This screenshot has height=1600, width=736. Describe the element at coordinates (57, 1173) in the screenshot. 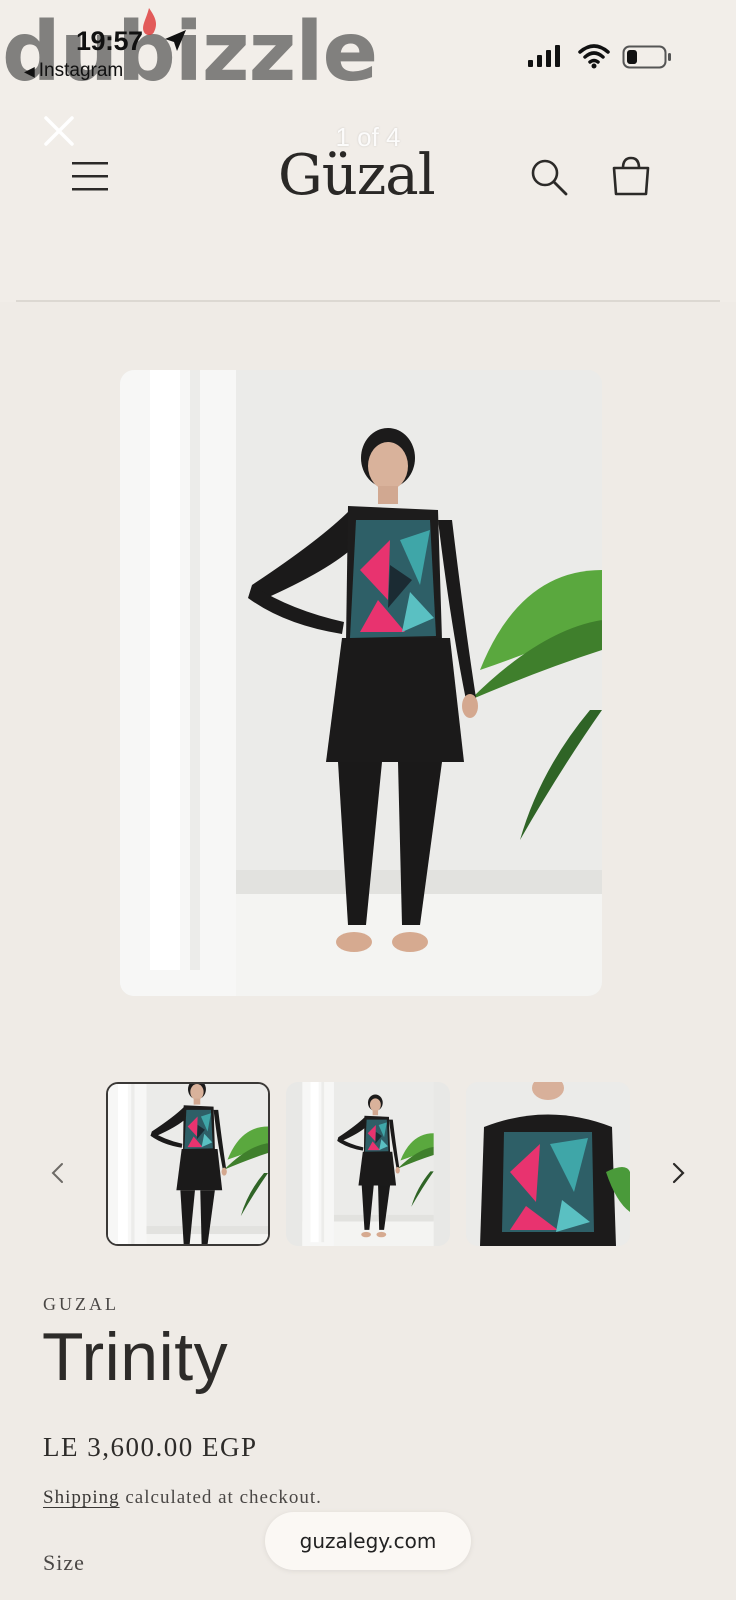

I see `chevron-left-icon` at that location.